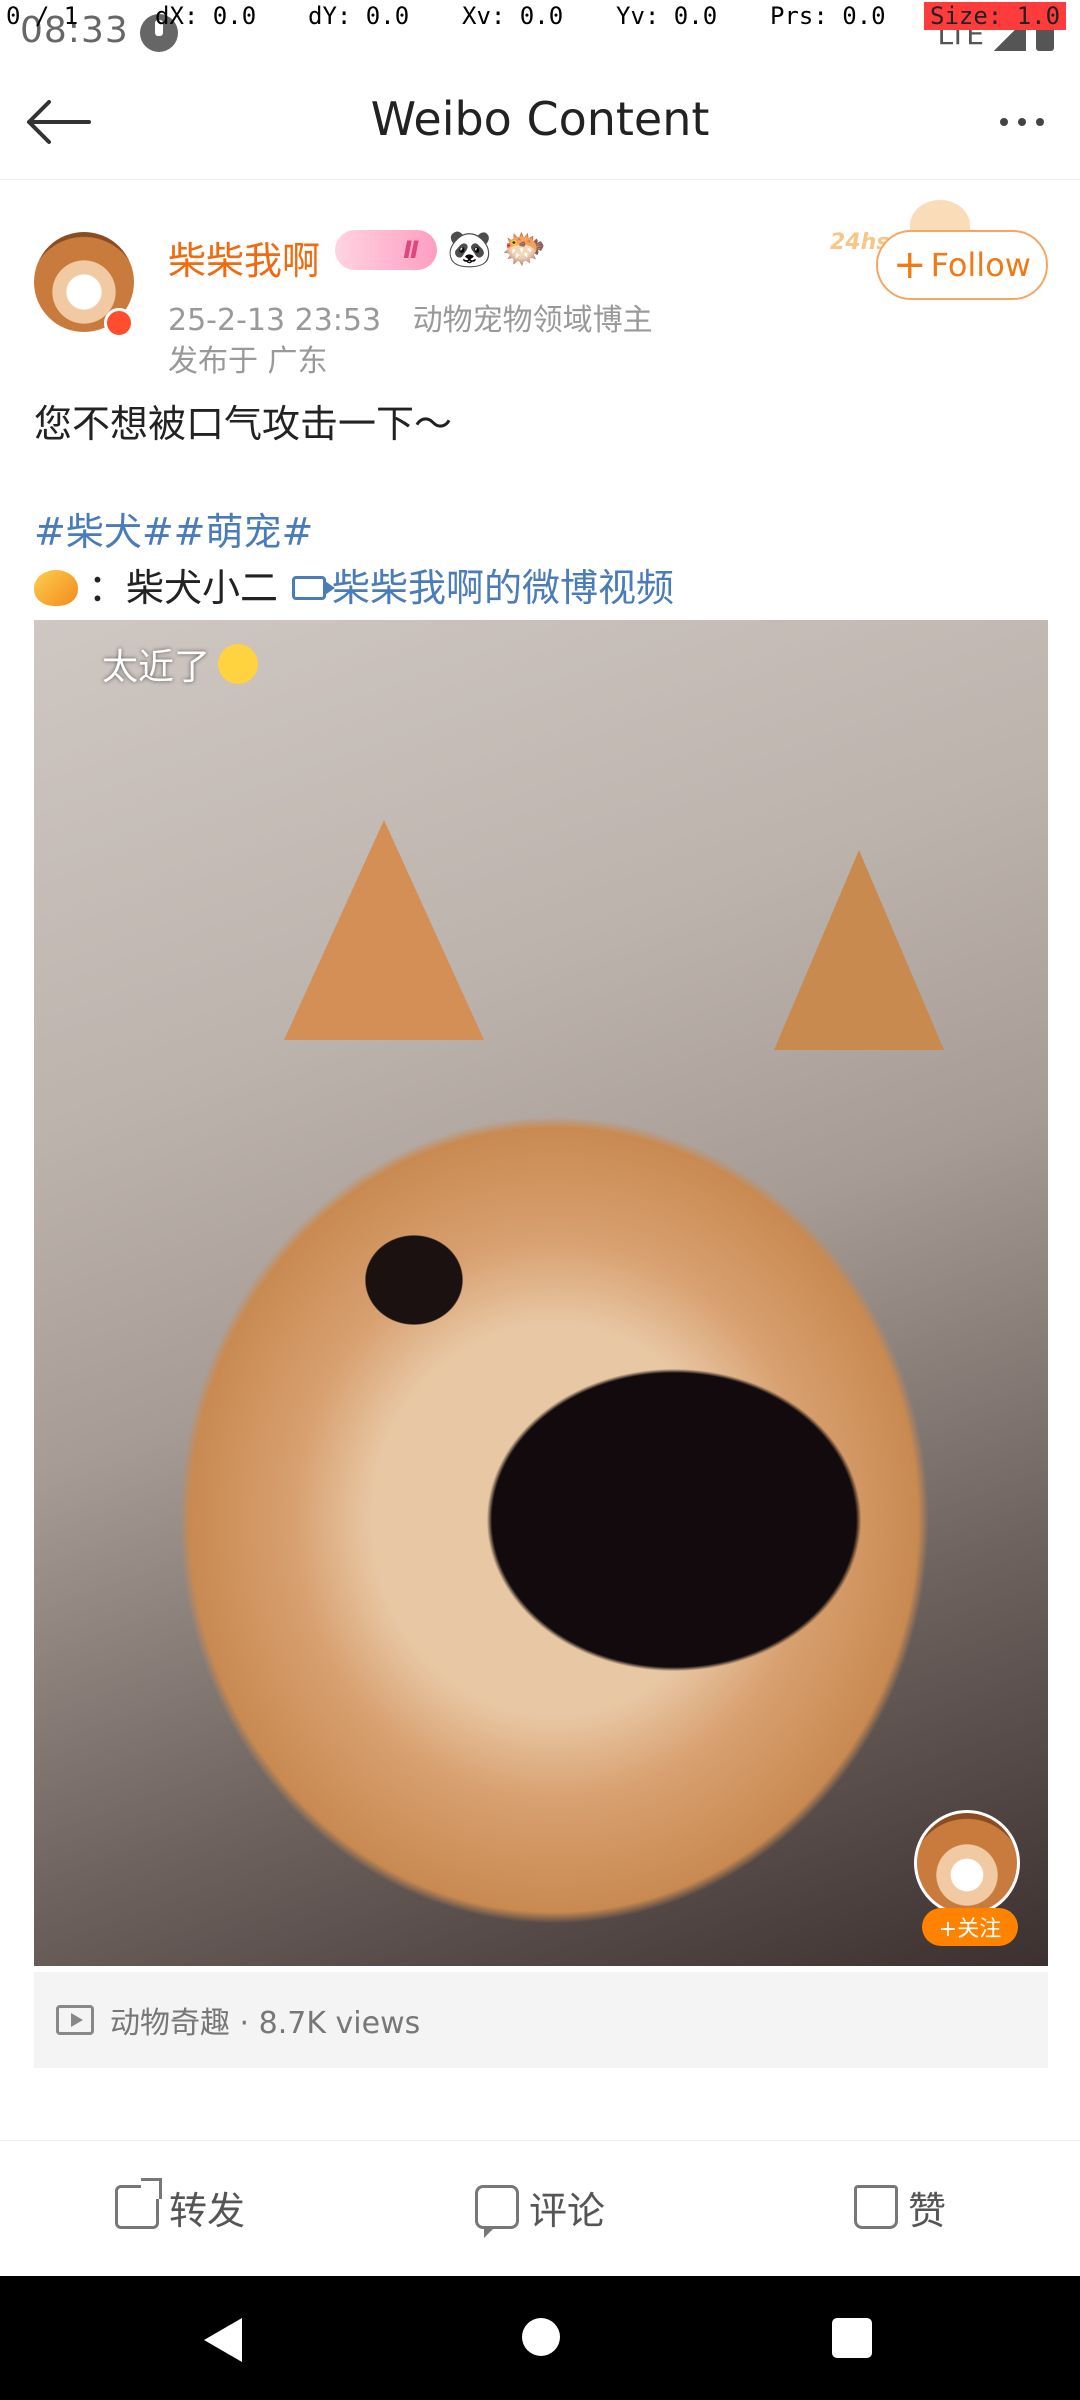 The image size is (1080, 2400). Describe the element at coordinates (314, 588) in the screenshot. I see `video-camera-icon` at that location.